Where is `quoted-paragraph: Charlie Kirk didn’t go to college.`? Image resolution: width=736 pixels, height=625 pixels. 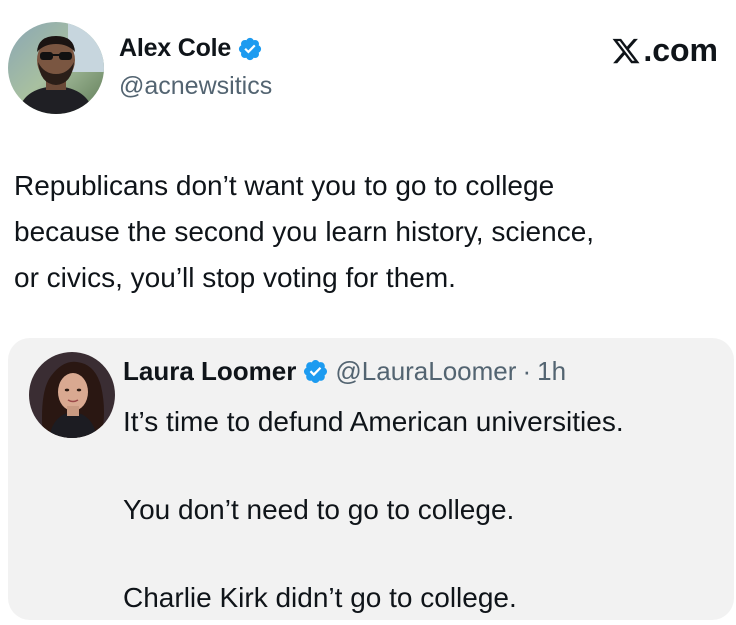
quoted-paragraph: Charlie Kirk didn’t go to college. is located at coordinates (320, 597).